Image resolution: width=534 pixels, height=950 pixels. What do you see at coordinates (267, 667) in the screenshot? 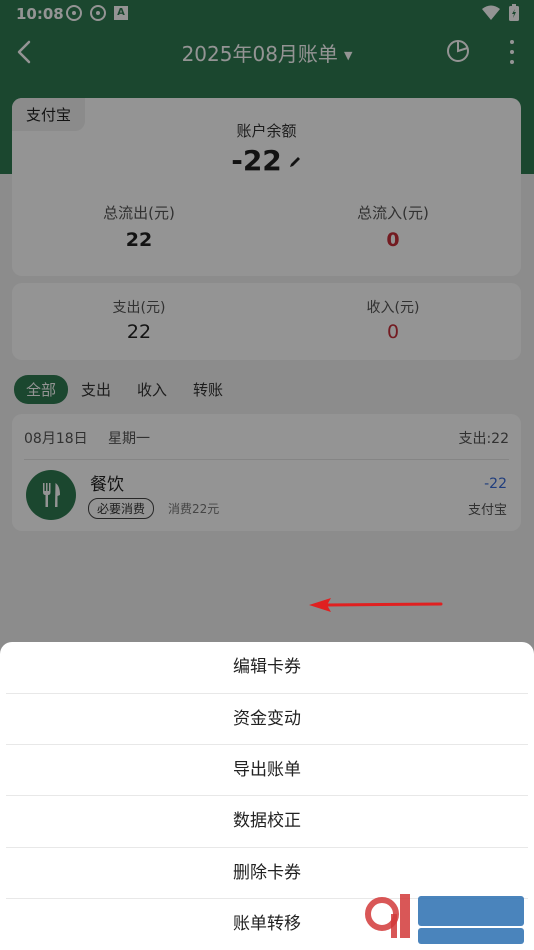
I see `edit-card-option: 编辑卡券` at bounding box center [267, 667].